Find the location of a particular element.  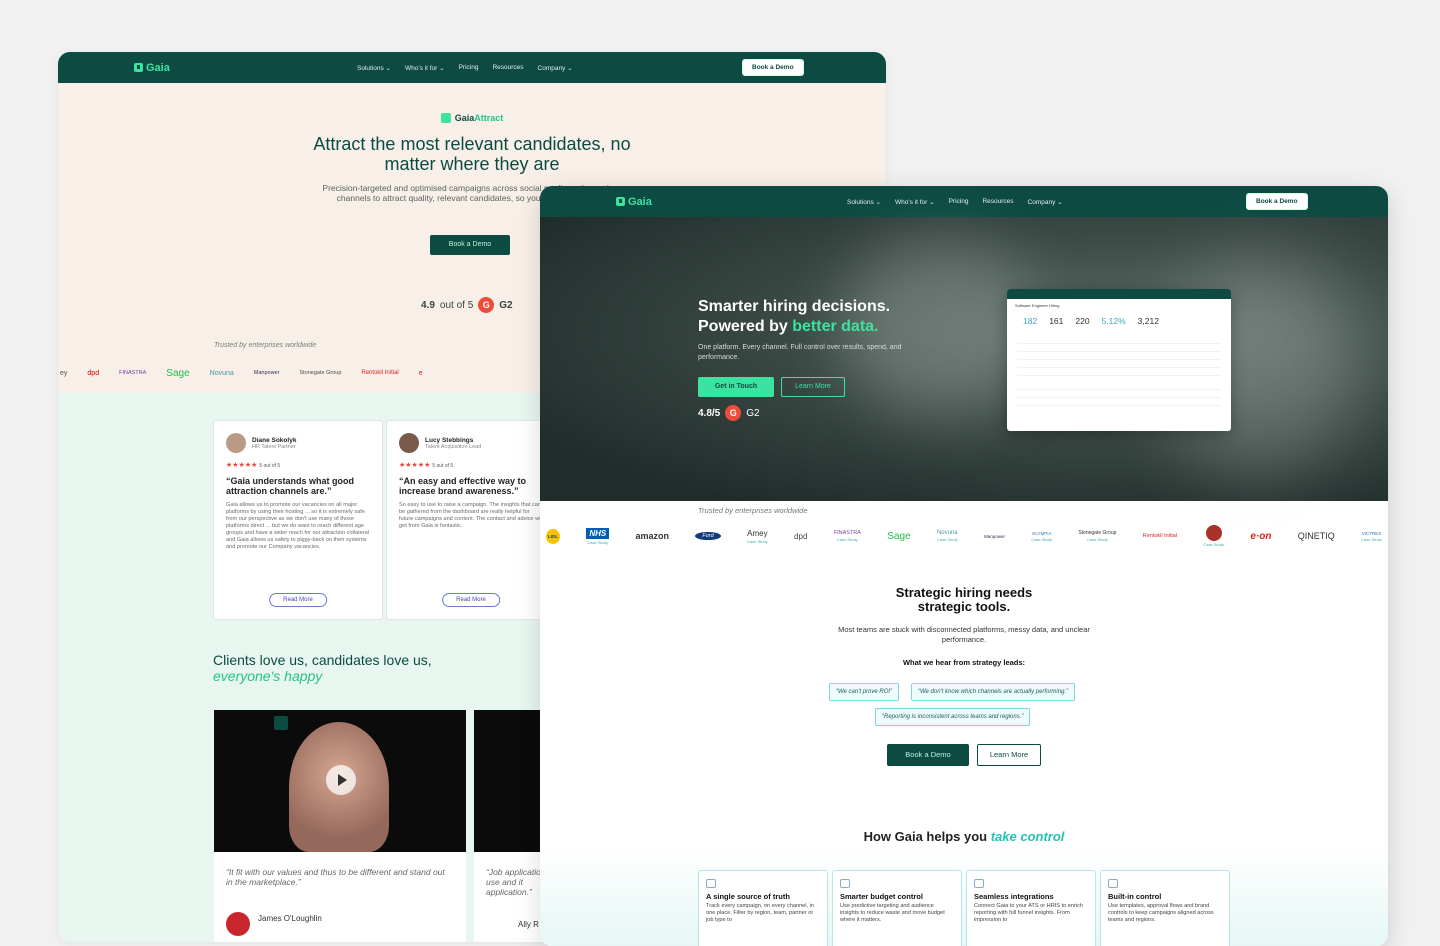

hero-title-line2: Powered by better data. is located at coordinates (794, 327).